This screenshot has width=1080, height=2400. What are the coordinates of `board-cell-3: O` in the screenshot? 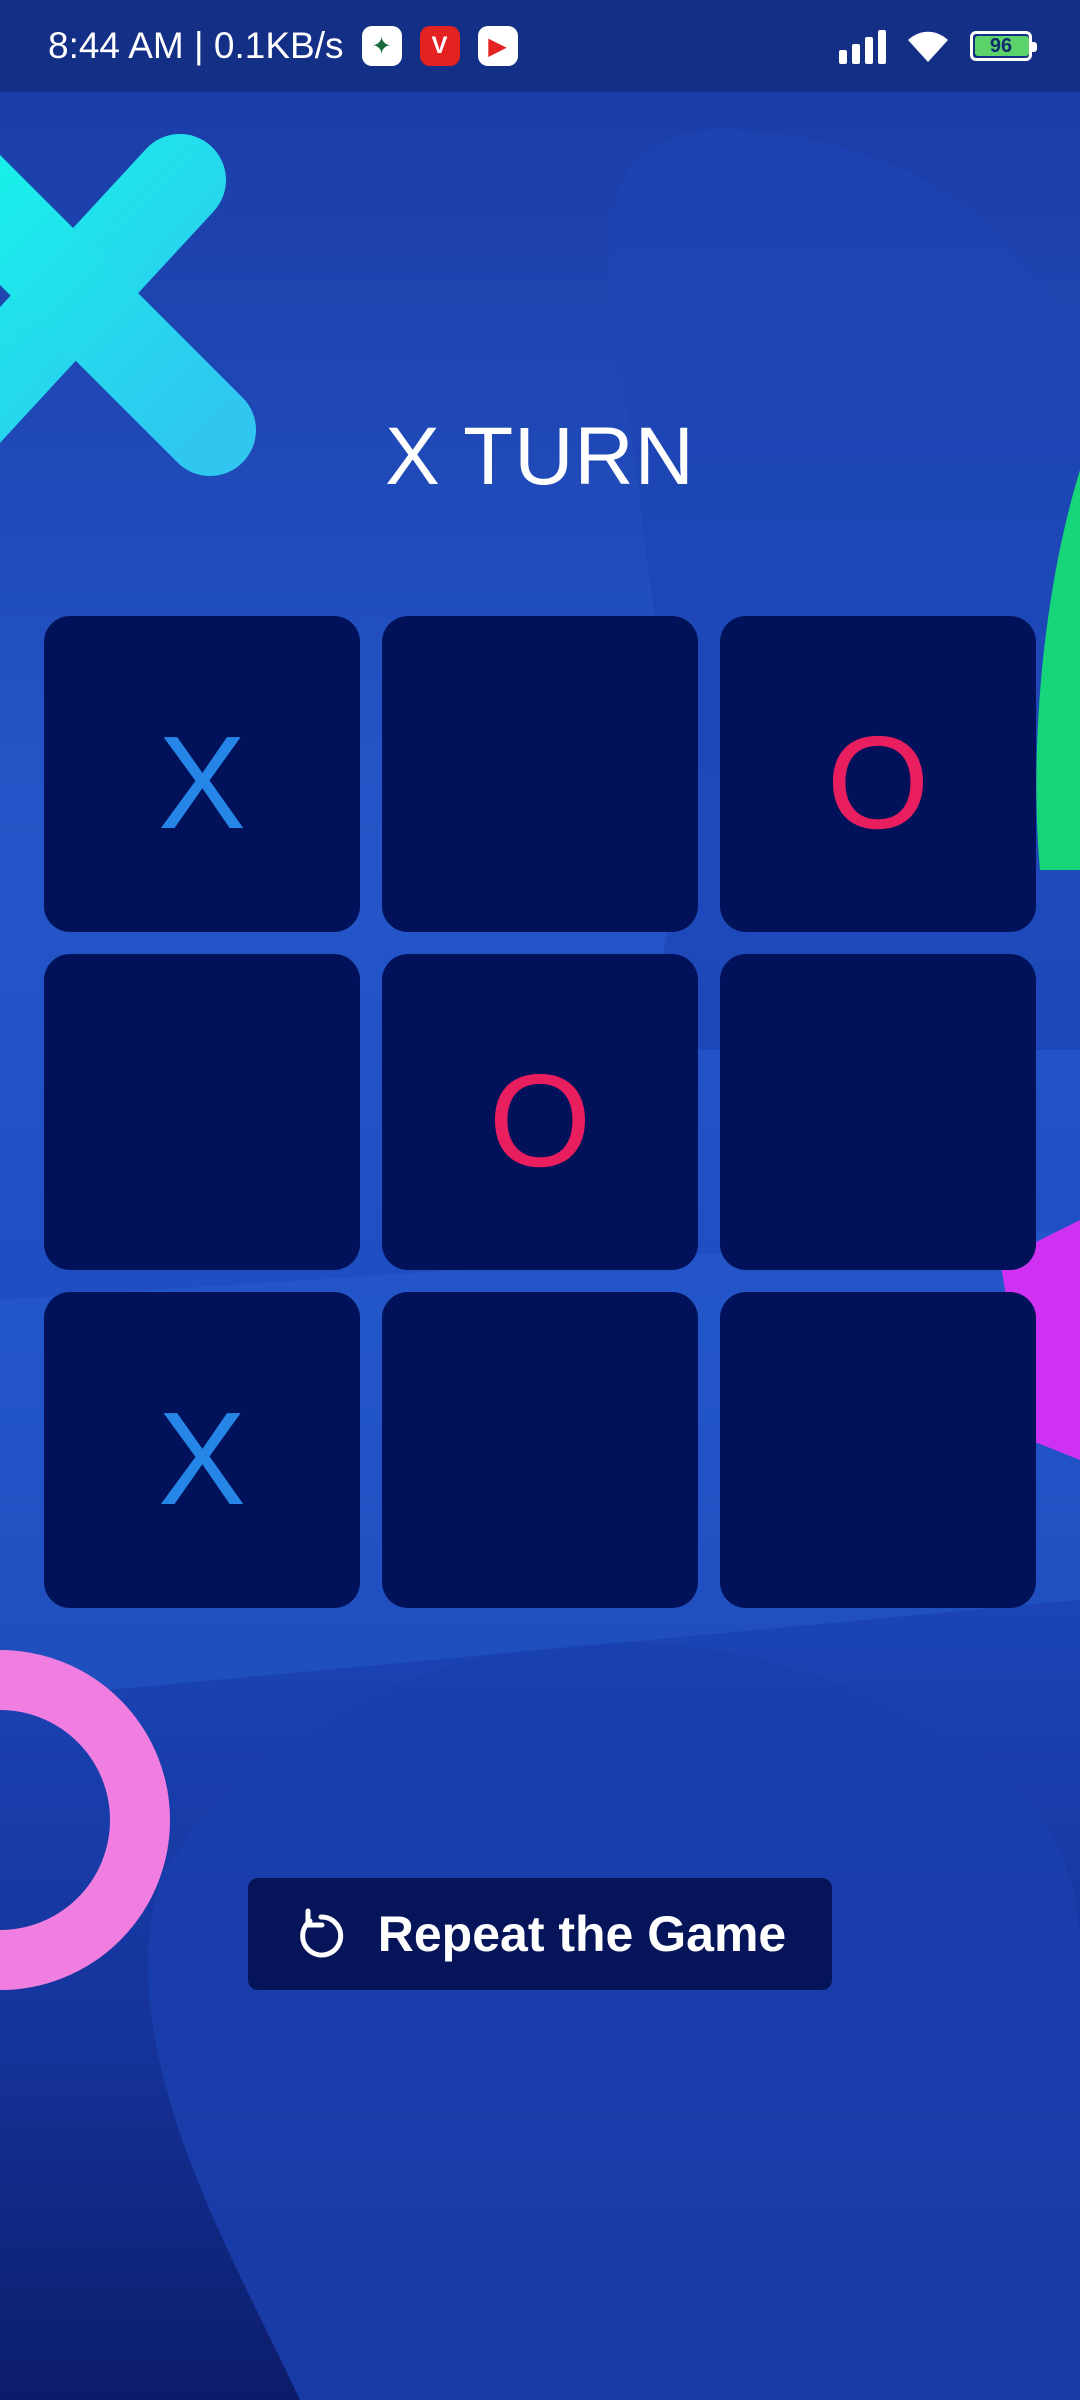 It's located at (878, 774).